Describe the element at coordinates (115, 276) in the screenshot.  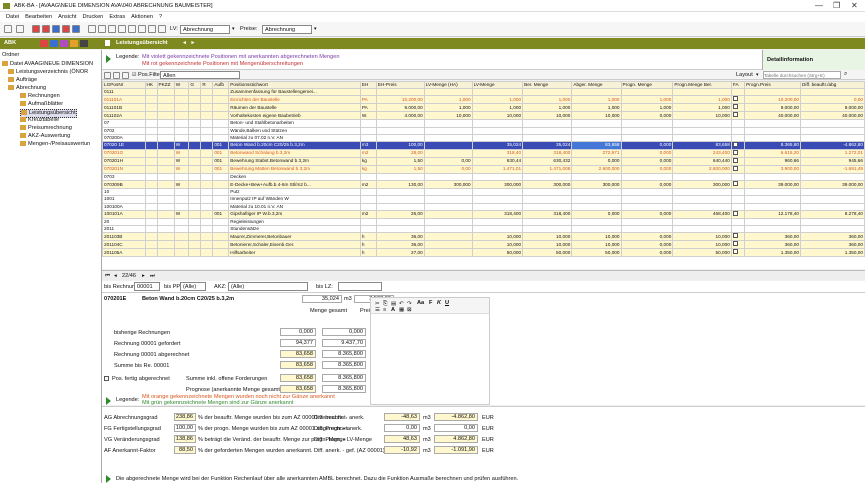
I see `prev-record-icon: ◂` at that location.